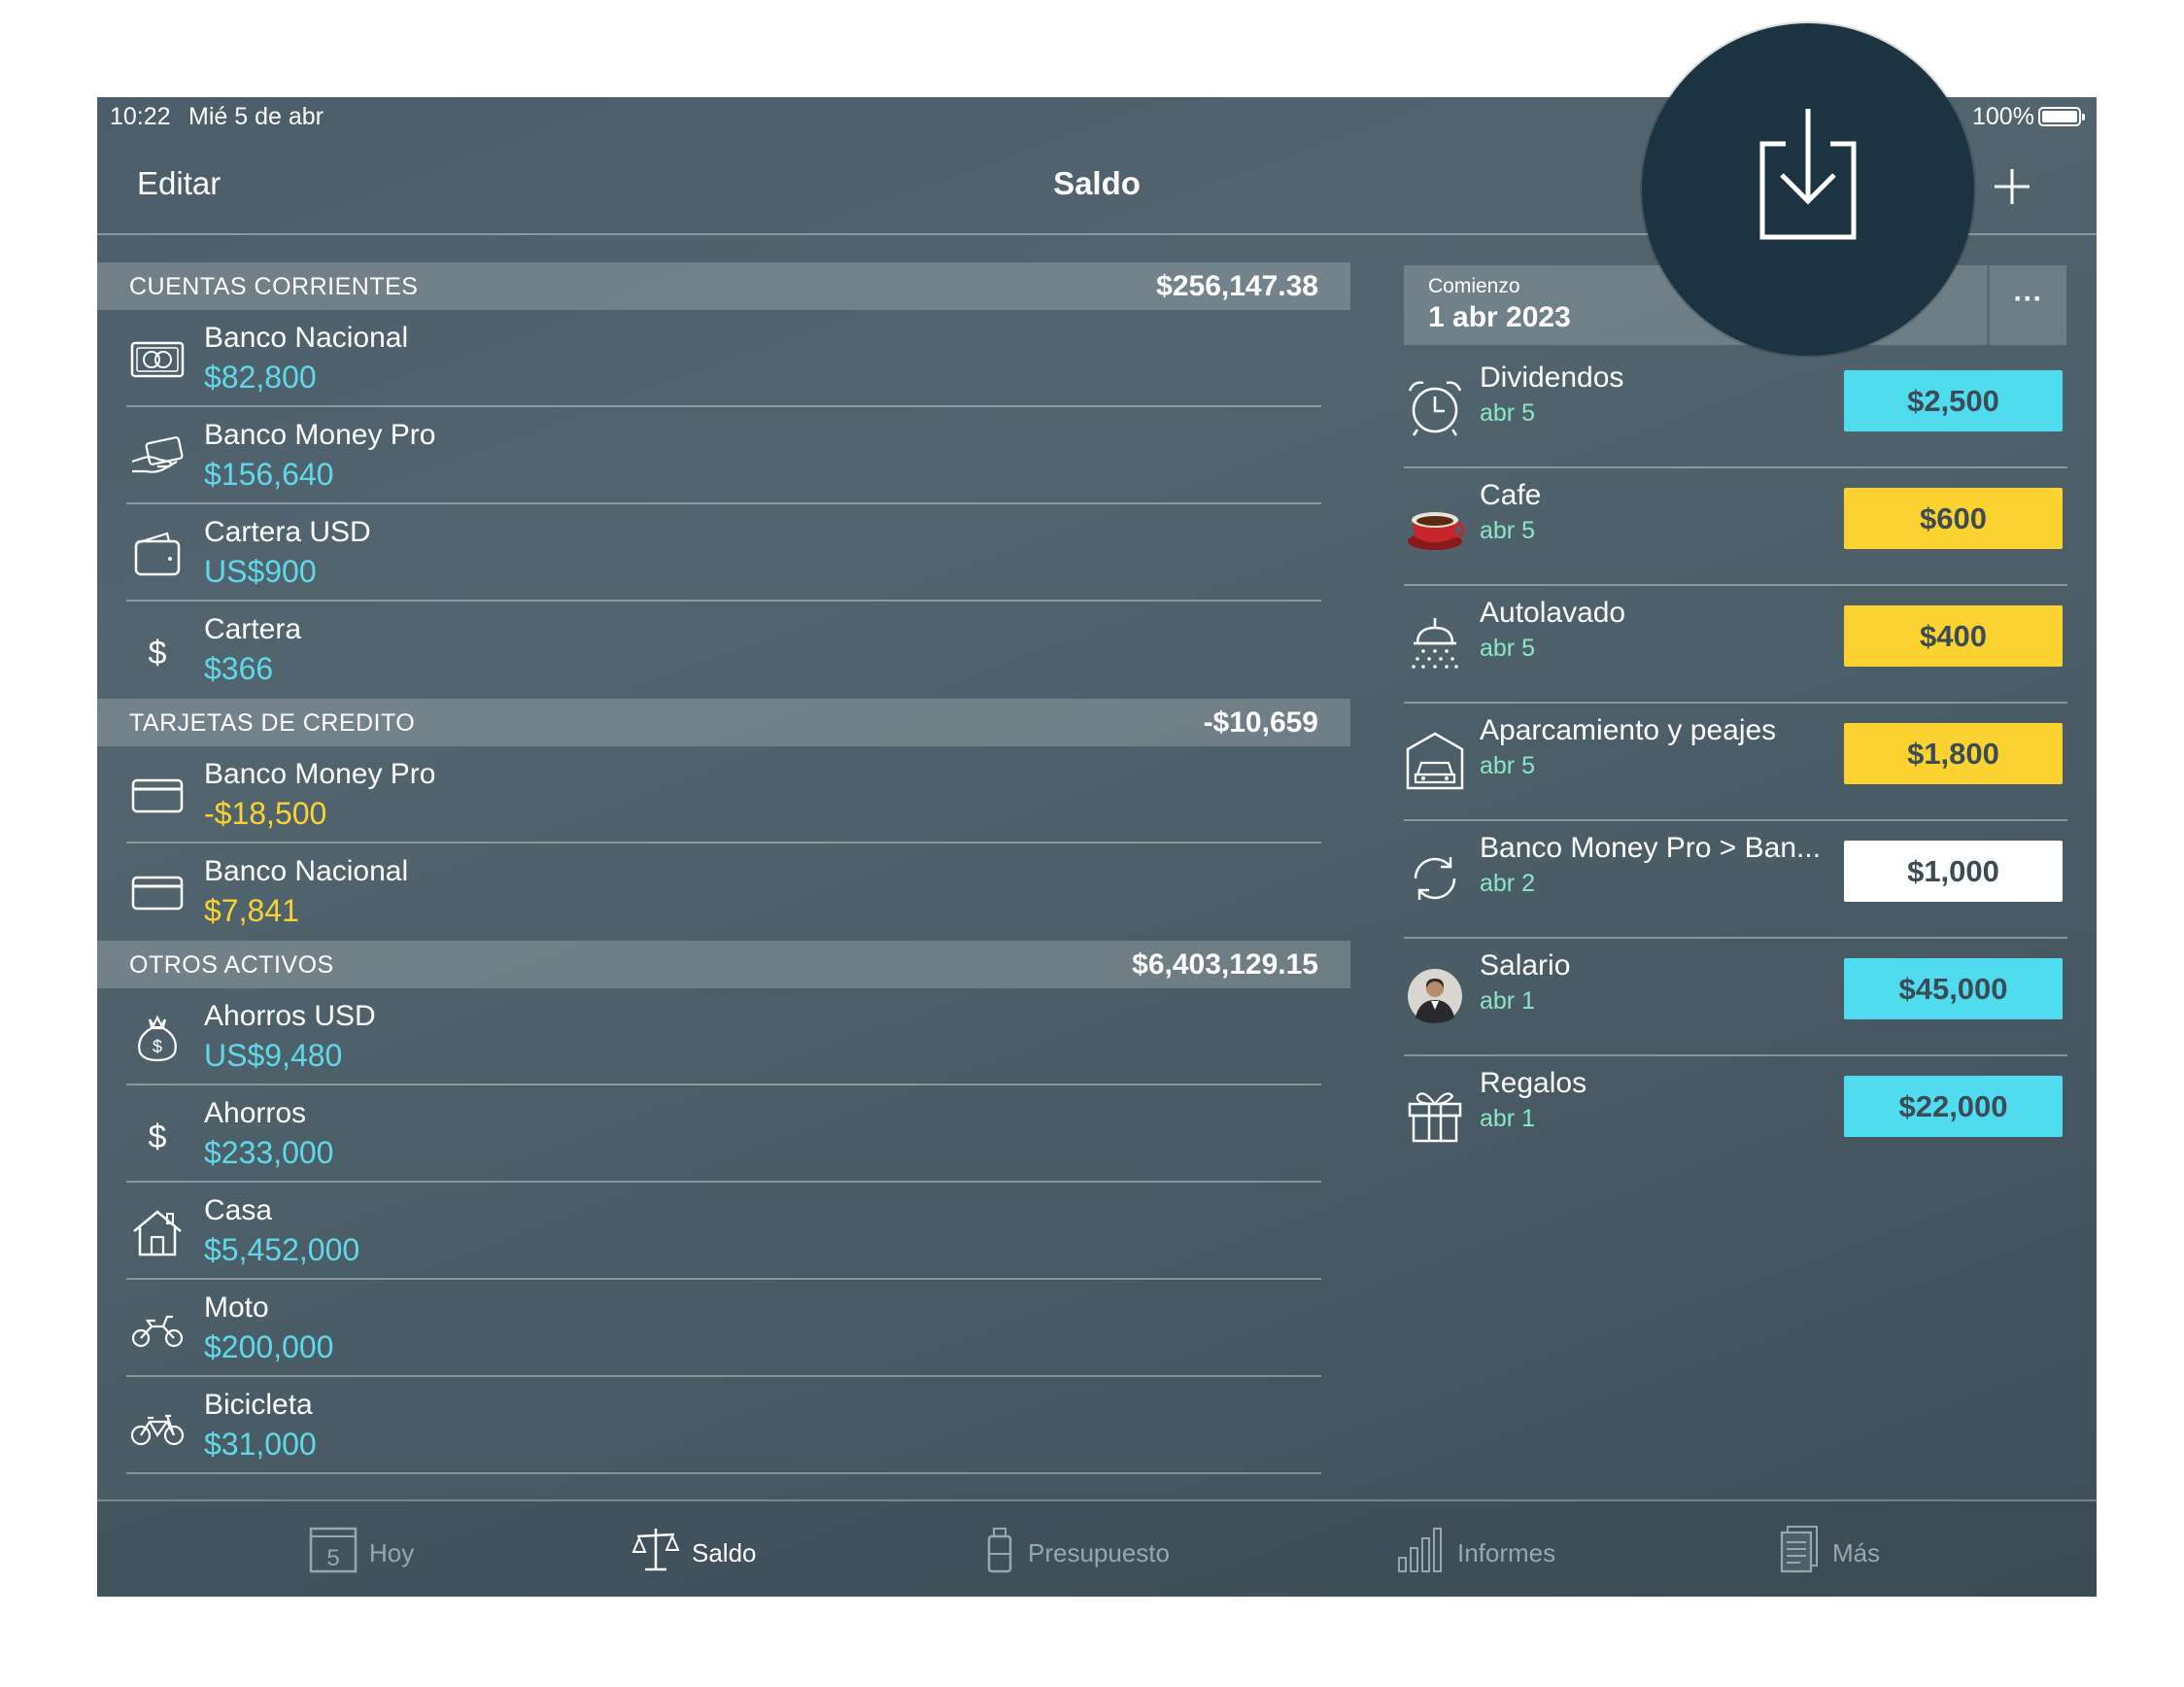 This screenshot has width=2184, height=1687. I want to click on account-row: Bicicleta $31,000, so click(723, 1425).